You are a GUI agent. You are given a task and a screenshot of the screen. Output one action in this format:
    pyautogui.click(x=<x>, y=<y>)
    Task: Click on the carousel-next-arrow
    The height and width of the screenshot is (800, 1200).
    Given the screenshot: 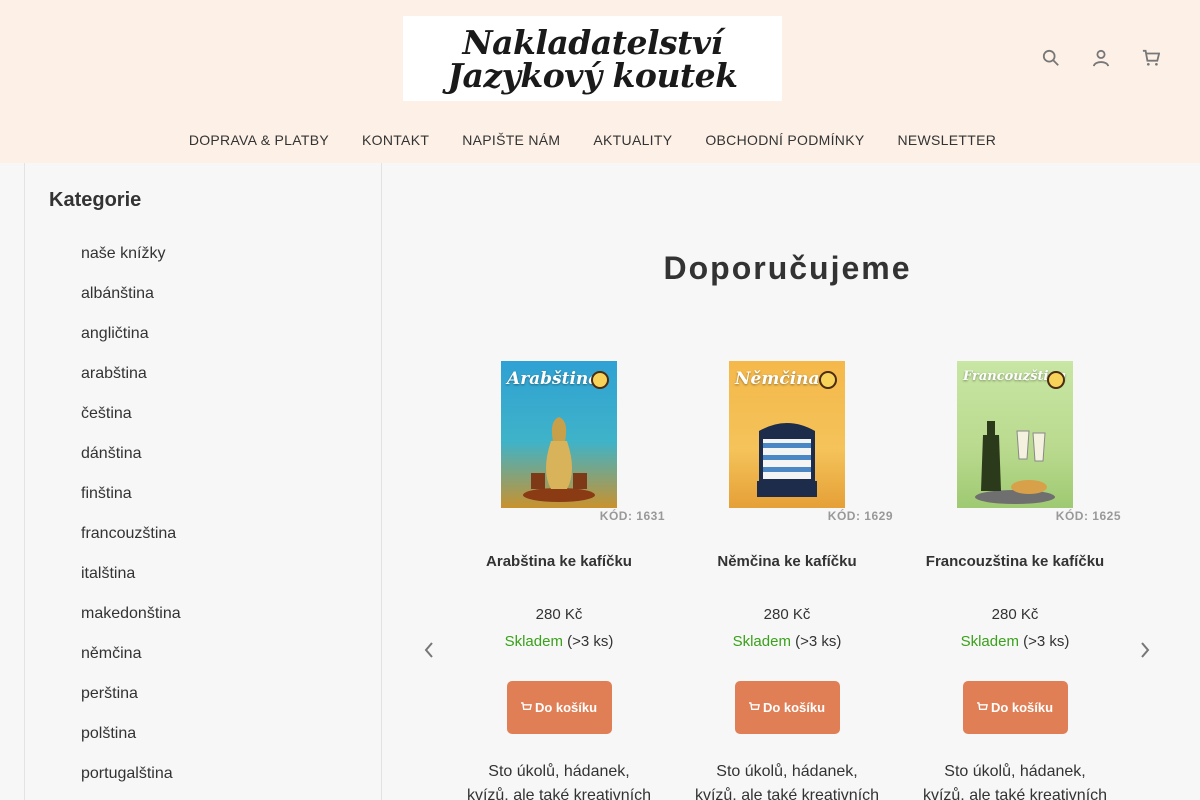 What is the action you would take?
    pyautogui.click(x=1145, y=650)
    